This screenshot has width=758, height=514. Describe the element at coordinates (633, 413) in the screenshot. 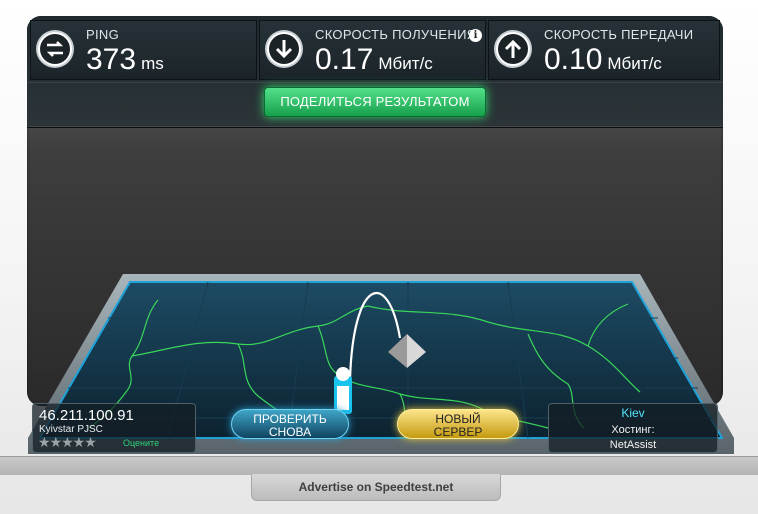

I see `server-city: Kiev` at that location.